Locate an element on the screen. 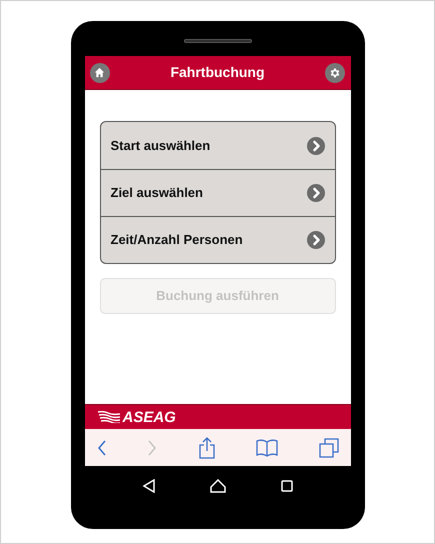  settings-button is located at coordinates (335, 72).